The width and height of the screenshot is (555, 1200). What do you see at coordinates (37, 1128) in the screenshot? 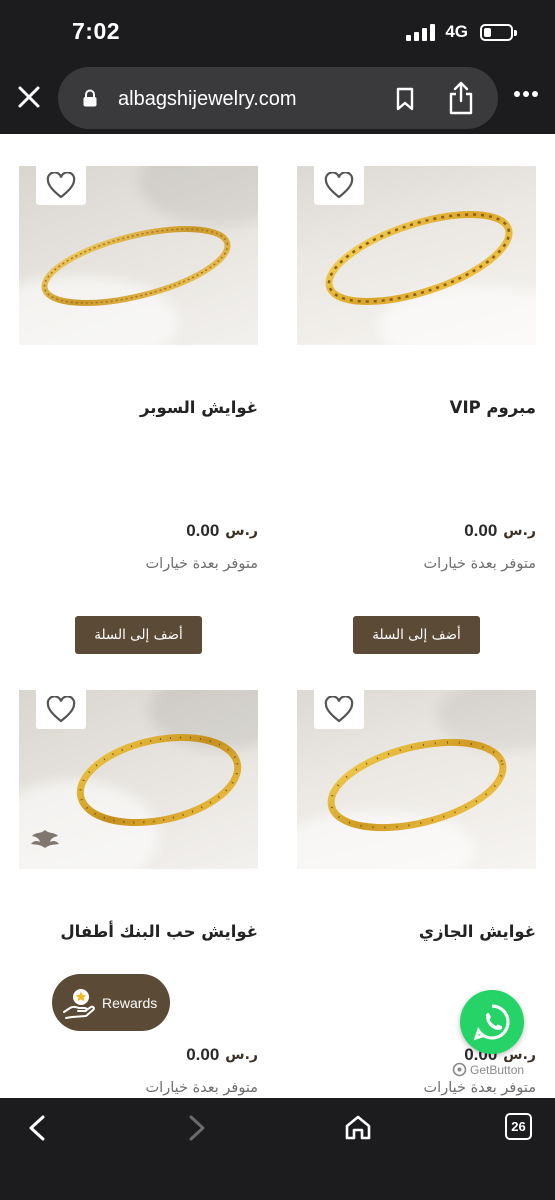
I see `back-icon` at bounding box center [37, 1128].